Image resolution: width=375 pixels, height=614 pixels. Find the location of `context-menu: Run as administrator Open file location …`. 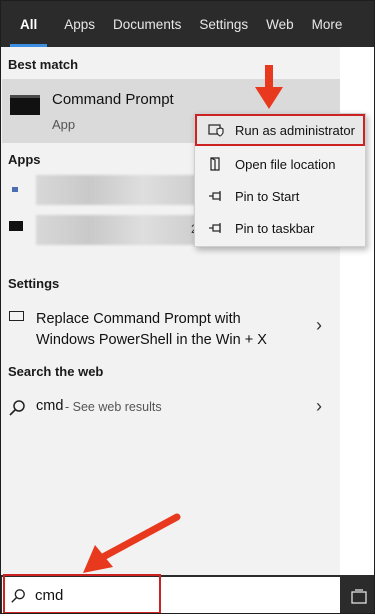

context-menu: Run as administrator Open file location … is located at coordinates (280, 180).